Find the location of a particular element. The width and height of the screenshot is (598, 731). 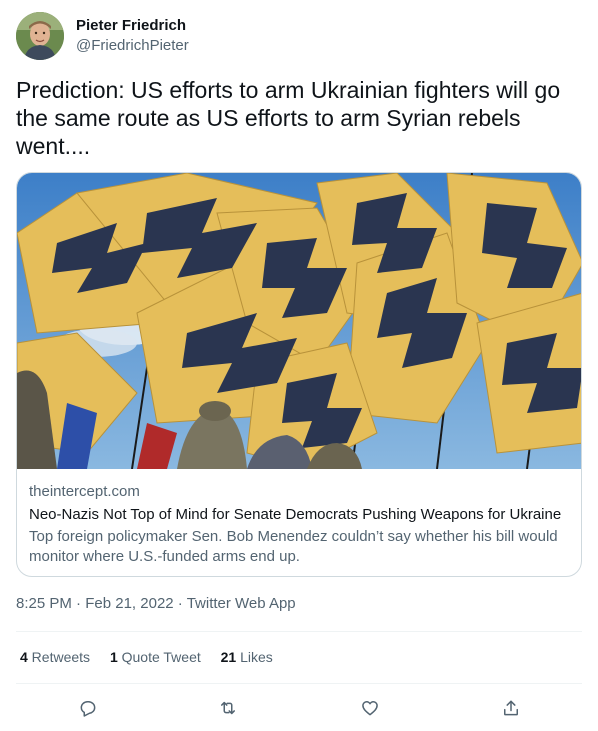

retweet-icon is located at coordinates (228, 708).